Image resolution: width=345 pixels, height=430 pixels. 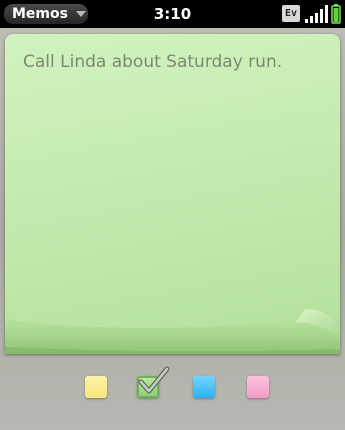 I want to click on color-swatch-pink, so click(x=258, y=387).